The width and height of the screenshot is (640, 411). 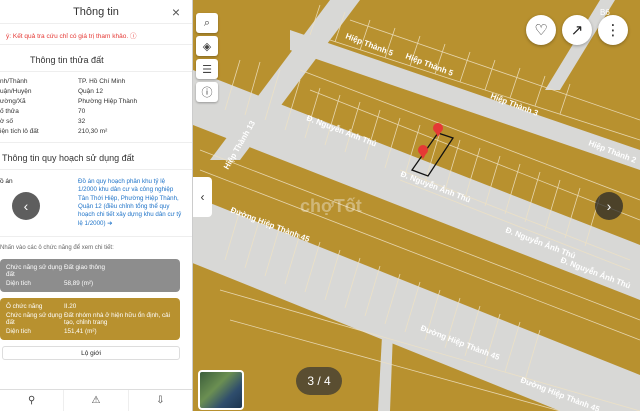 What do you see at coordinates (91, 353) in the screenshot?
I see `road-boundary-button: Lộ giới` at bounding box center [91, 353].